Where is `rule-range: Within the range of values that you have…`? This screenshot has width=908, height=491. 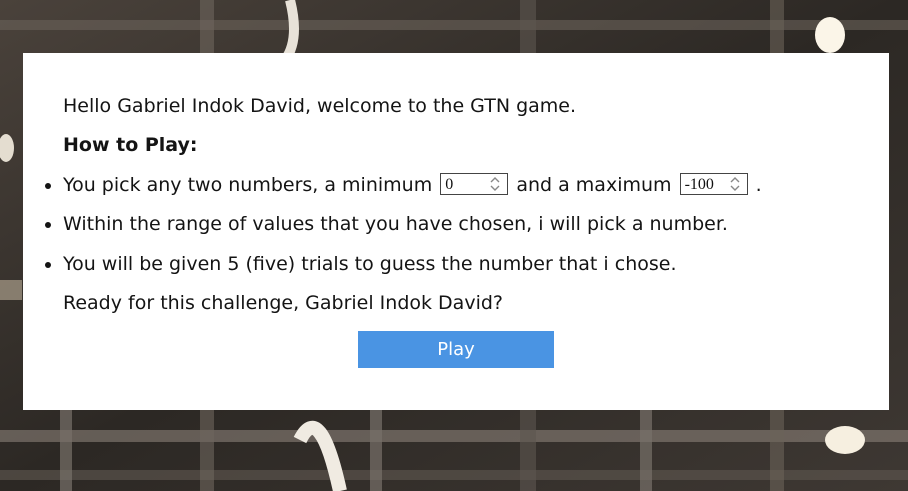 rule-range: Within the range of values that you have… is located at coordinates (395, 224).